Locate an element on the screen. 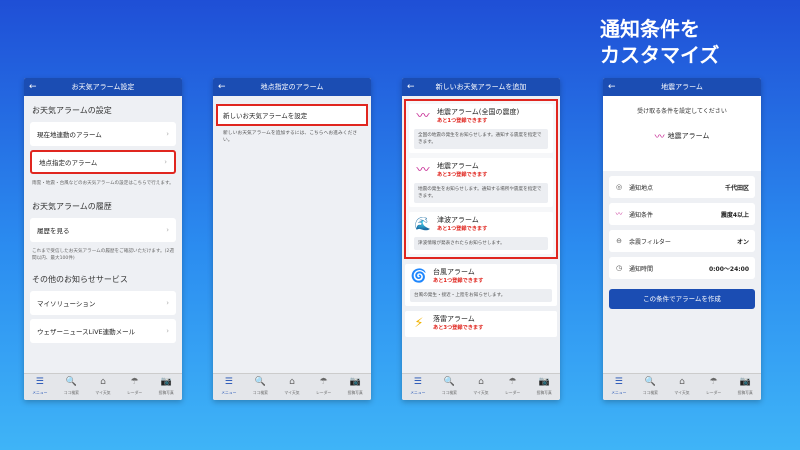 Image resolution: width=800 pixels, height=450 pixels. setting-row-notify-time: ◷ 通知時間 0:00〜24:00 is located at coordinates (682, 268).